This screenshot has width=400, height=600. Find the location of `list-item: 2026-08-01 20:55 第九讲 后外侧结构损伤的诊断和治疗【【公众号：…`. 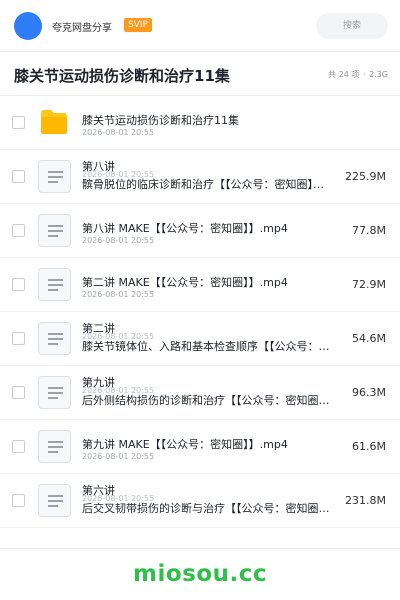

list-item: 2026-08-01 20:55 第九讲 后外侧结构损伤的诊断和治疗【【公众号：… is located at coordinates (200, 393).